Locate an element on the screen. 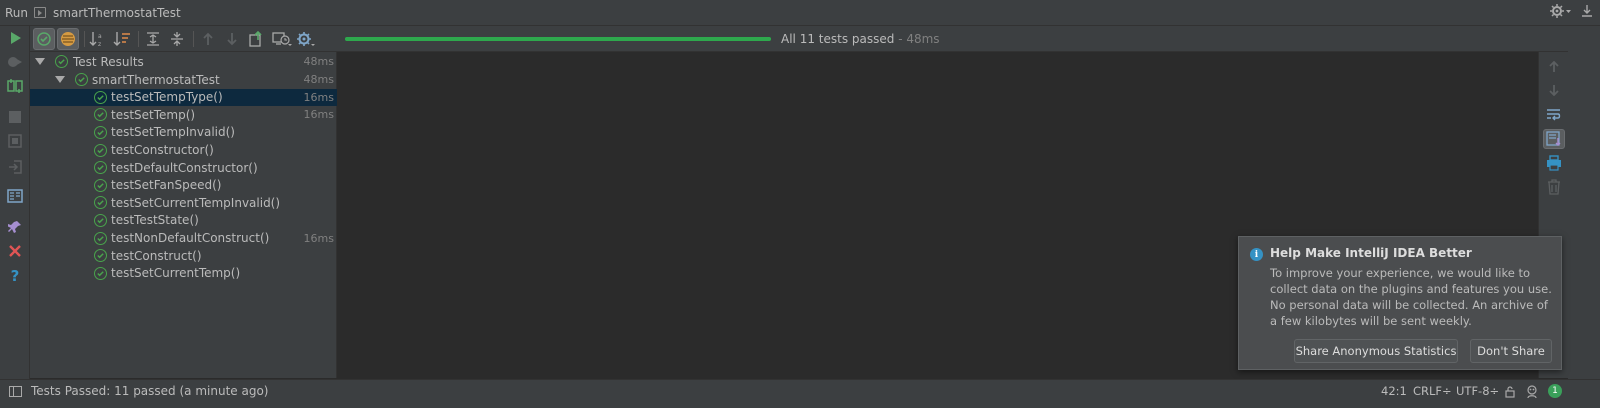 The width and height of the screenshot is (1600, 408). import-tests-icon is located at coordinates (282, 39).